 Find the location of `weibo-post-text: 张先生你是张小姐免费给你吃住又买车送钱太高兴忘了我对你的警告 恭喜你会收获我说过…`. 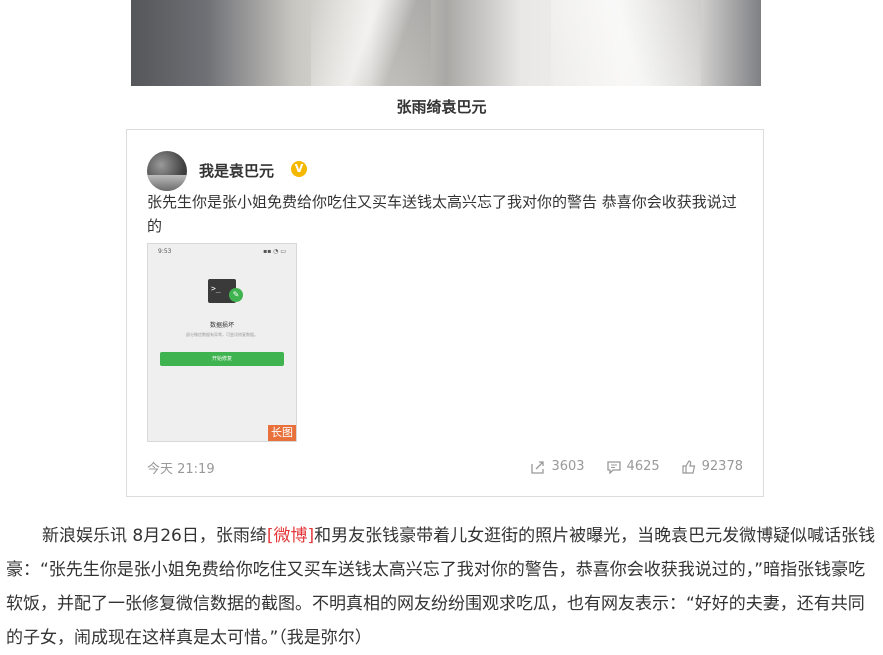

weibo-post-text: 张先生你是张小姐免费给你吃住又买车送钱太高兴忘了我对你的警告 恭喜你会收获我说过… is located at coordinates (442, 214).